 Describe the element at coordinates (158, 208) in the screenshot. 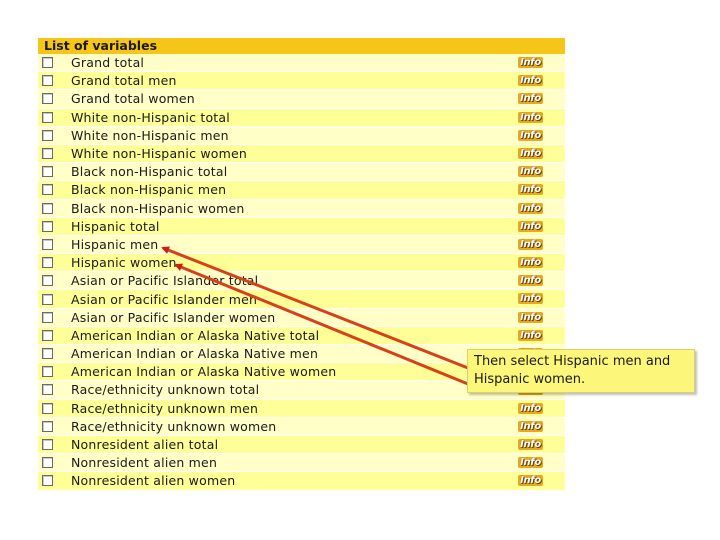

I see `variable-label: Black non-Hispanic women` at that location.